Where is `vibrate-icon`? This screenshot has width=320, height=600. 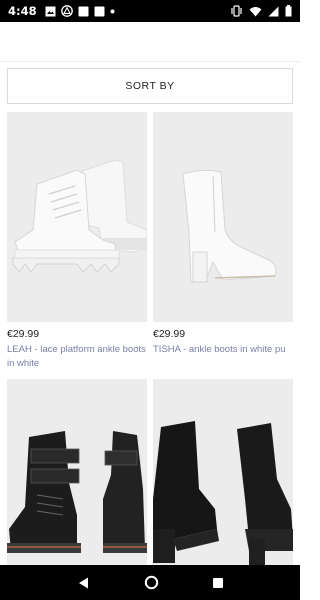
vibrate-icon is located at coordinates (236, 11).